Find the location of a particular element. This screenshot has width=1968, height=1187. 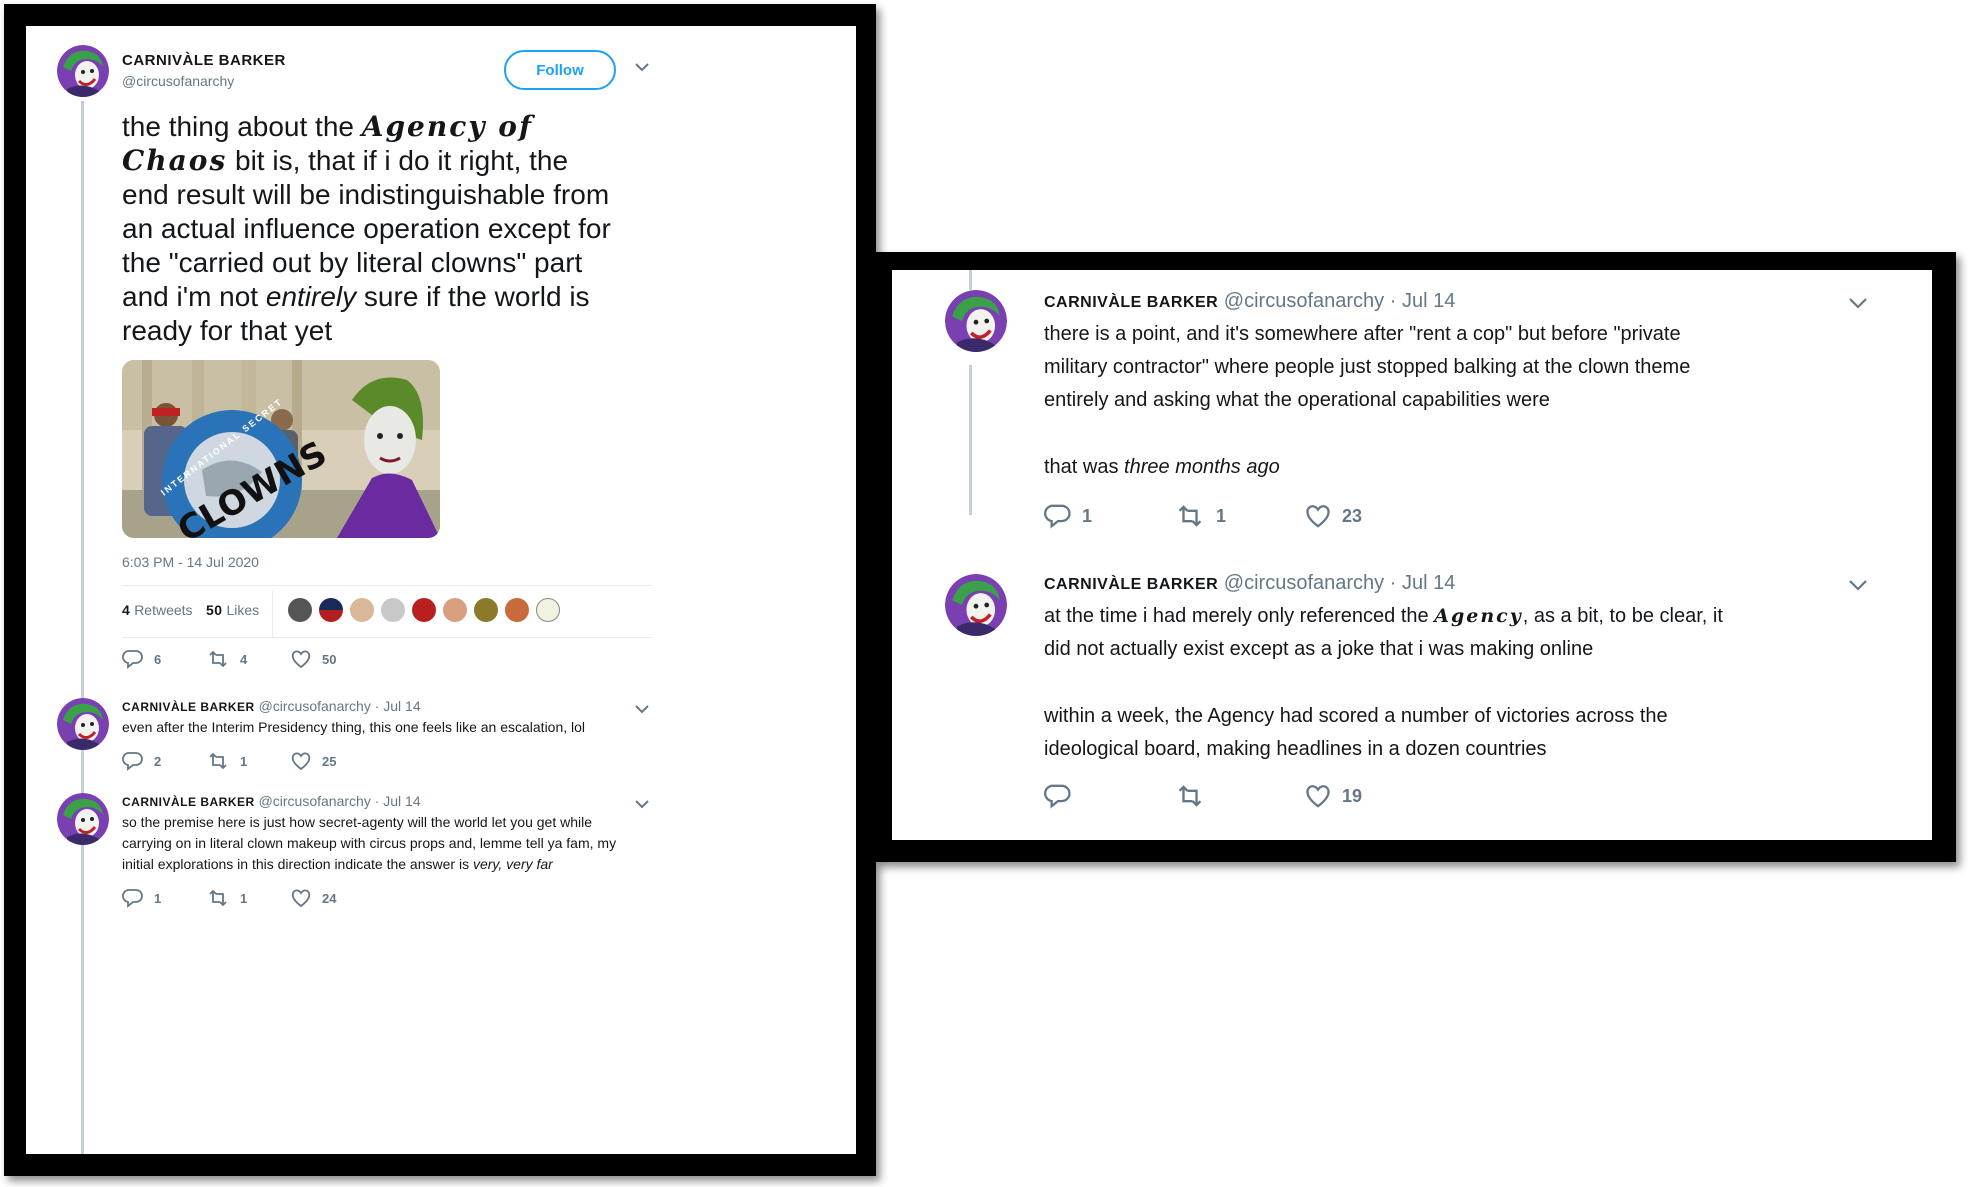

tweet-timestamp: 6:03 PM - 14 Jul 2020 is located at coordinates (190, 562).